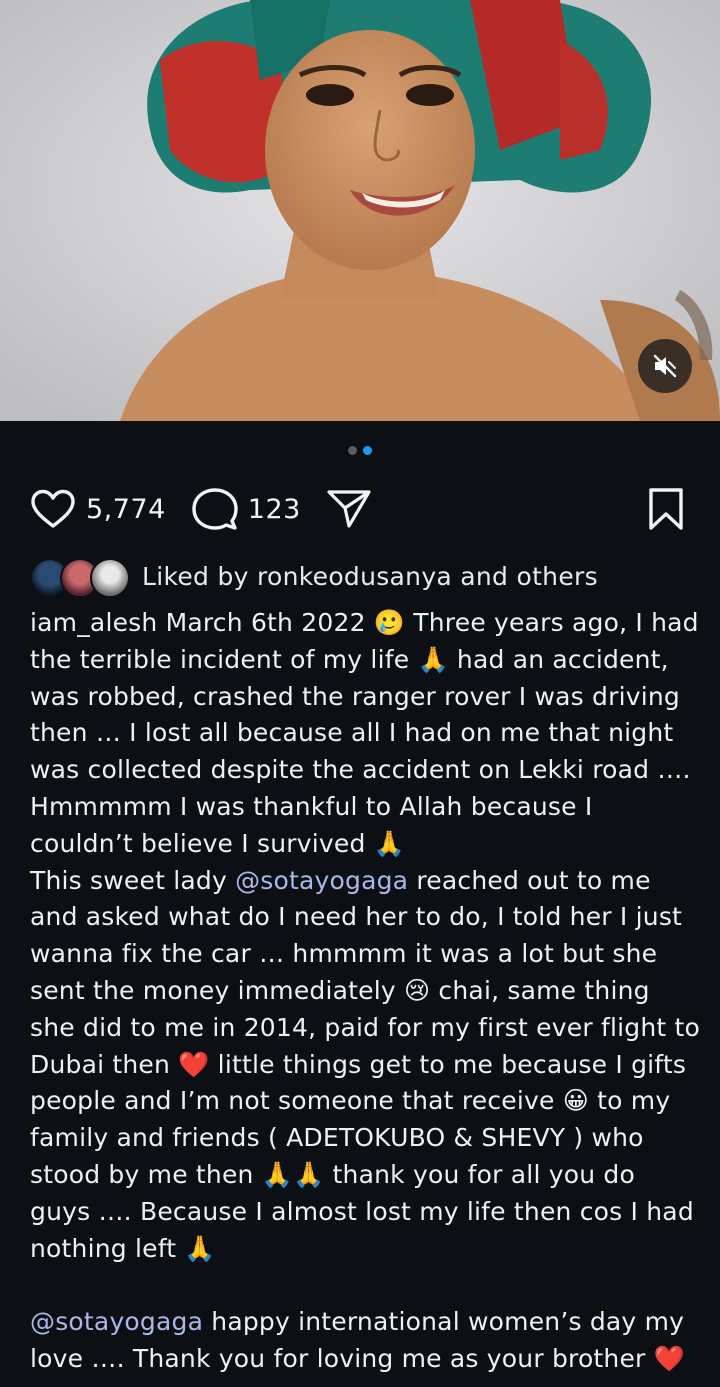 The image size is (720, 1387). I want to click on bookmark-icon, so click(666, 509).